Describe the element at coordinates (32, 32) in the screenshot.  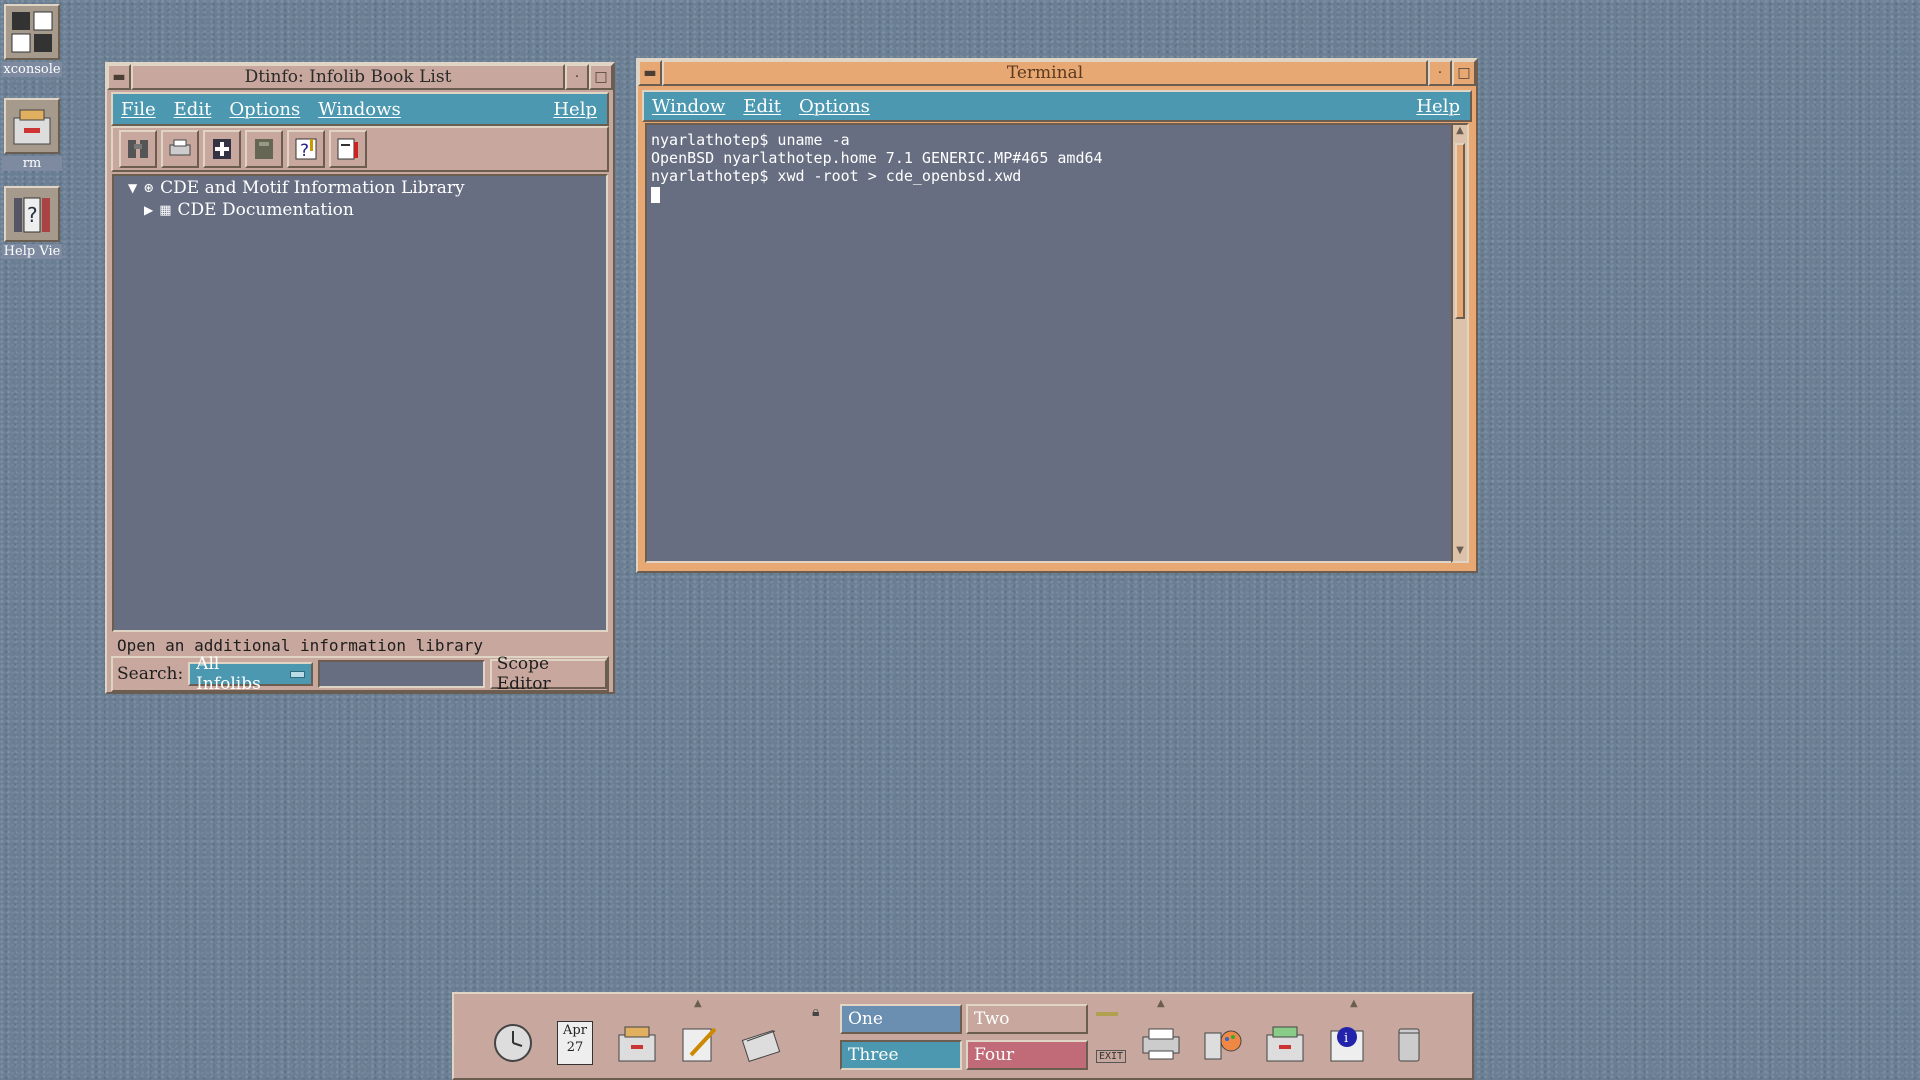
I see `xconsole-icon` at that location.